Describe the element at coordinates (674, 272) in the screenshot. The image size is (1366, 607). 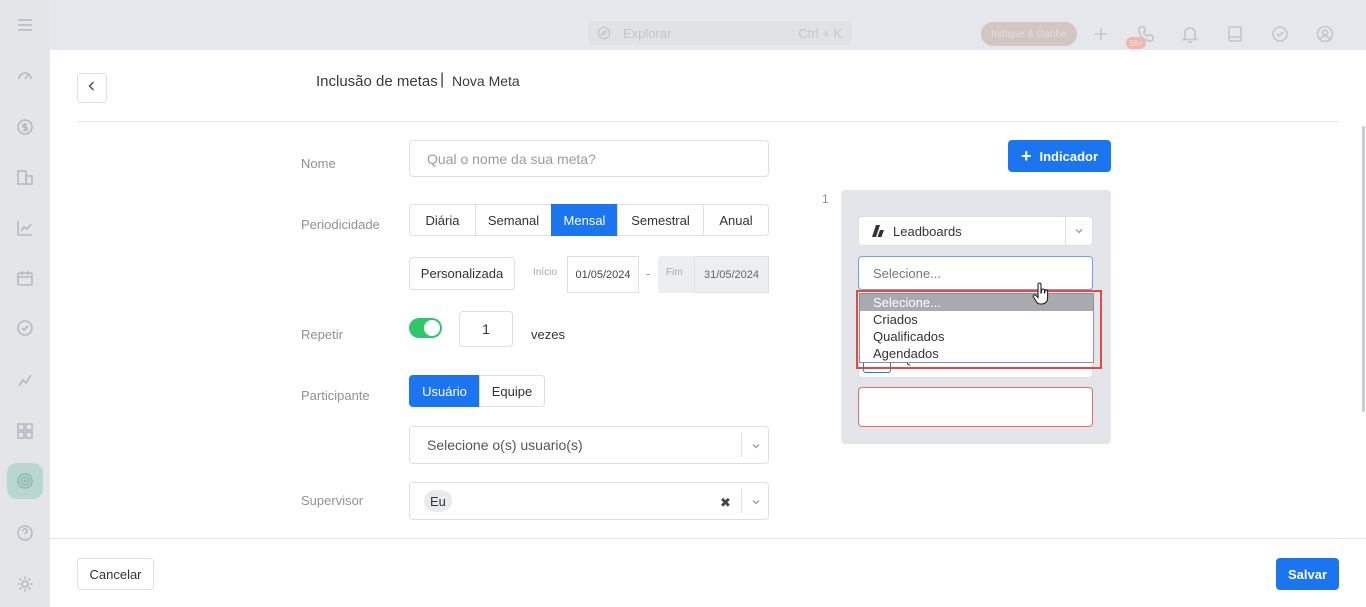
I see `end-date-label: Fim` at that location.